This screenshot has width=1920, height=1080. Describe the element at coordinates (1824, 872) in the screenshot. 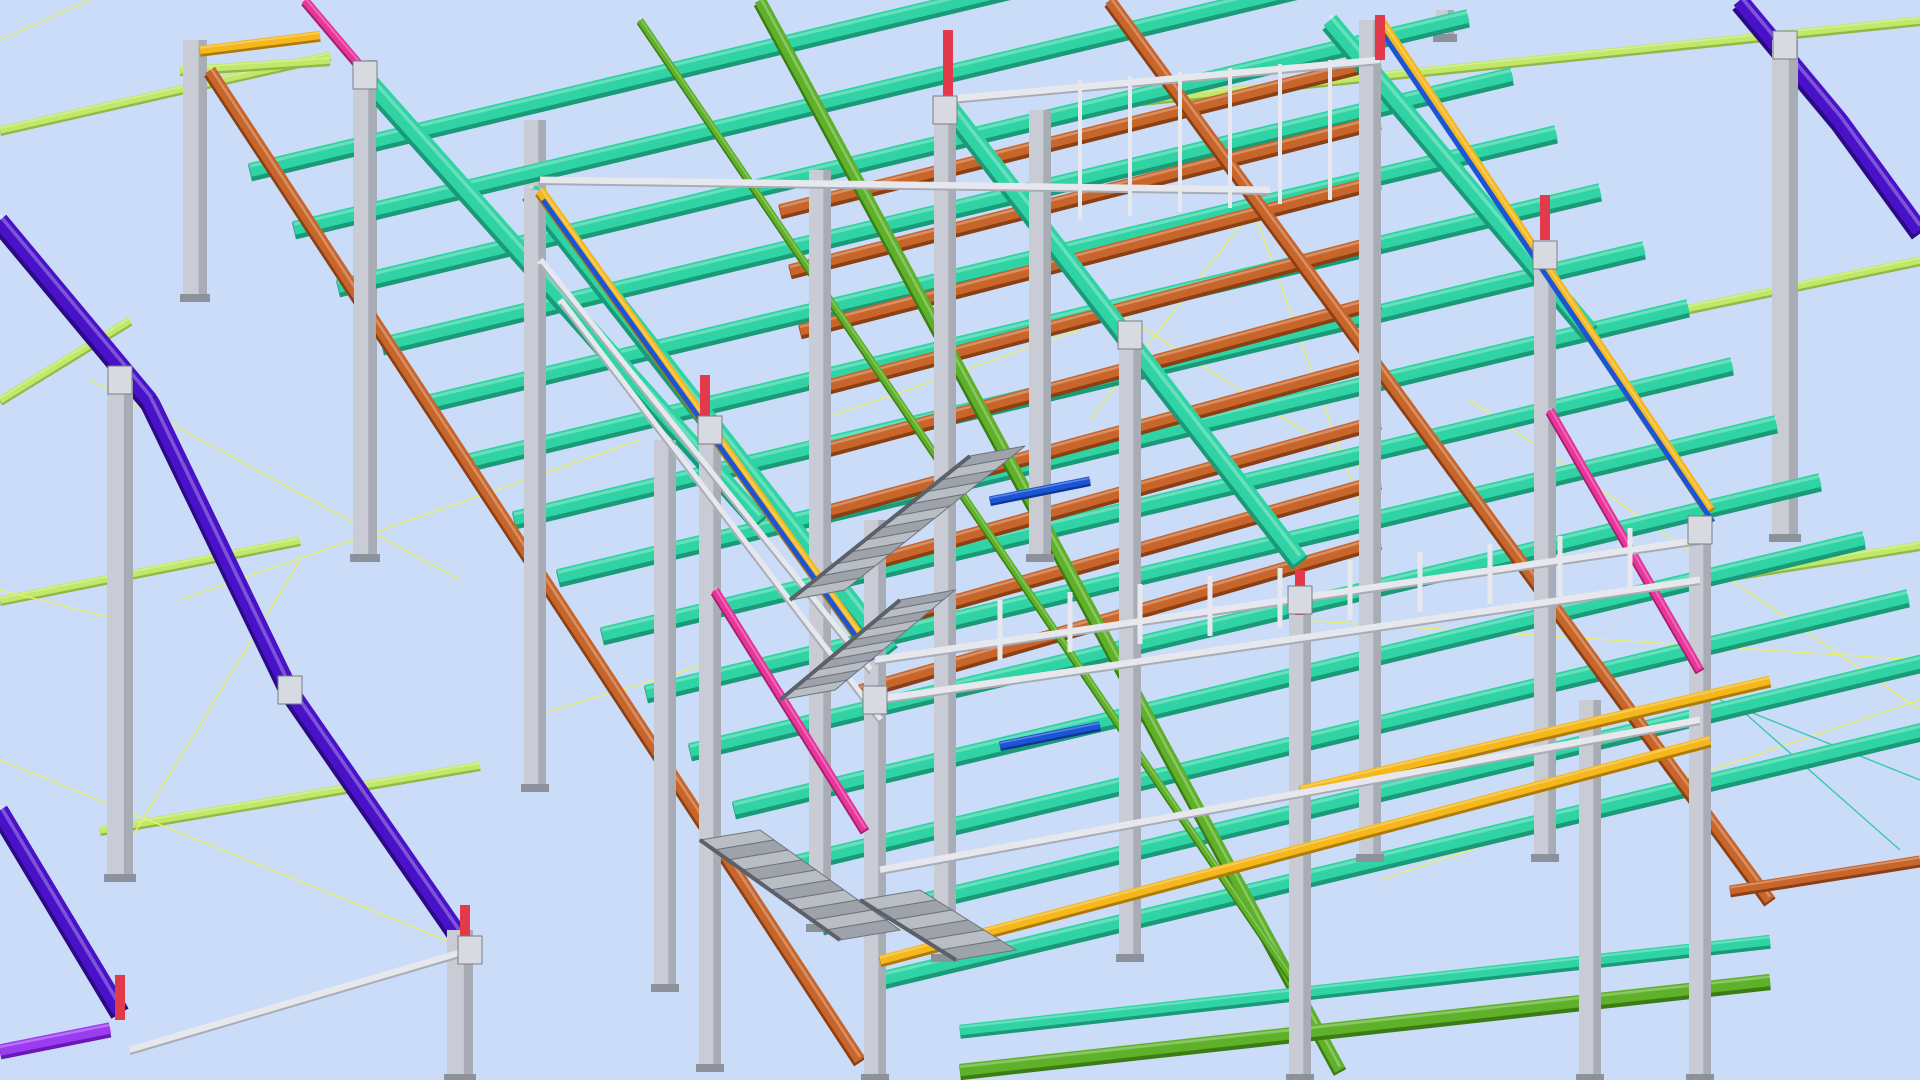

I see `edge-beam-orange-highlight` at that location.